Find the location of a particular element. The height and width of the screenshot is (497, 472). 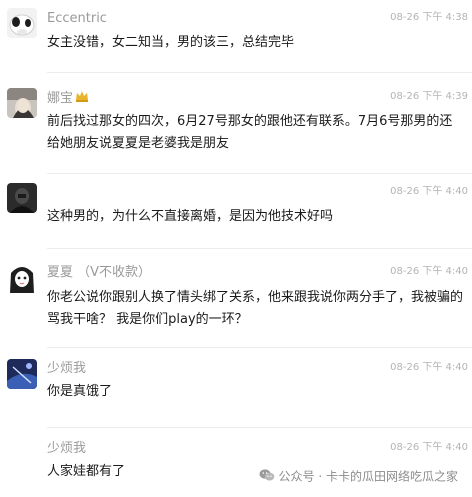

wechat-icon is located at coordinates (267, 477).